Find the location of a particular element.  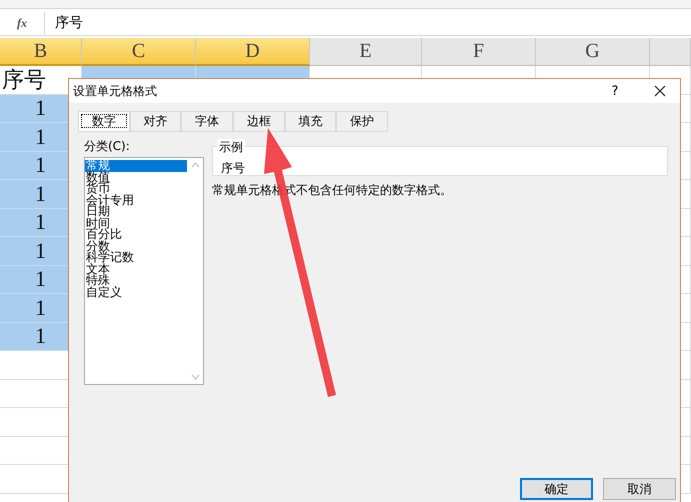

function-label: fx is located at coordinates (22, 23).